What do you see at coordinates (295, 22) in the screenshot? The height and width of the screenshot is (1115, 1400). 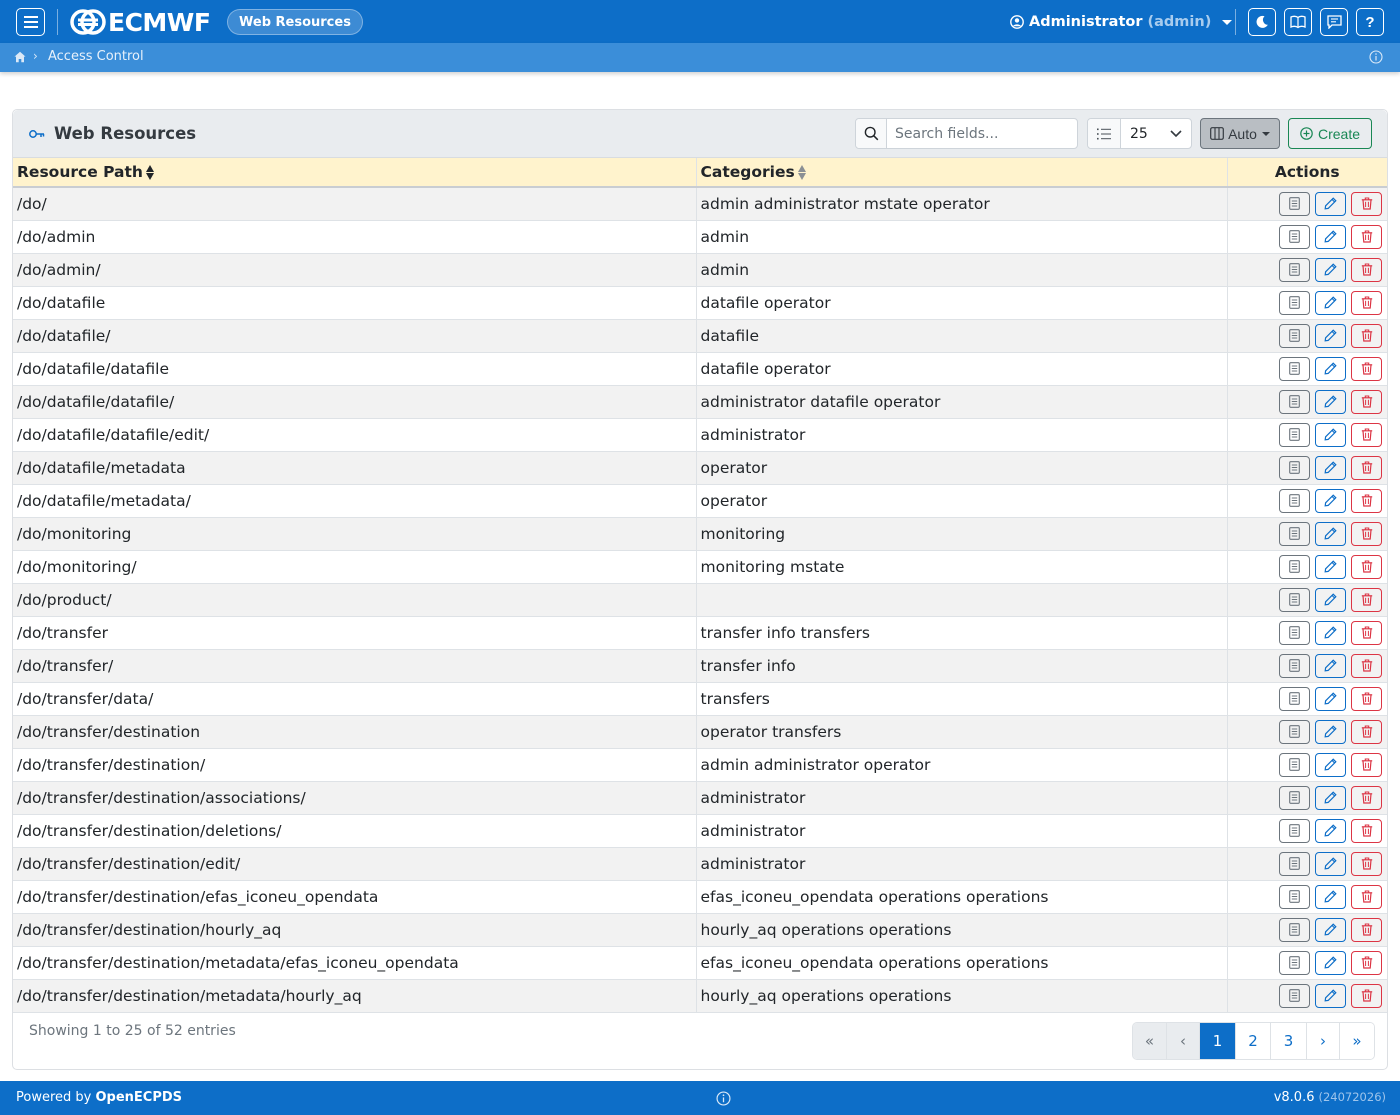 I see `section-pill: Web Resources` at bounding box center [295, 22].